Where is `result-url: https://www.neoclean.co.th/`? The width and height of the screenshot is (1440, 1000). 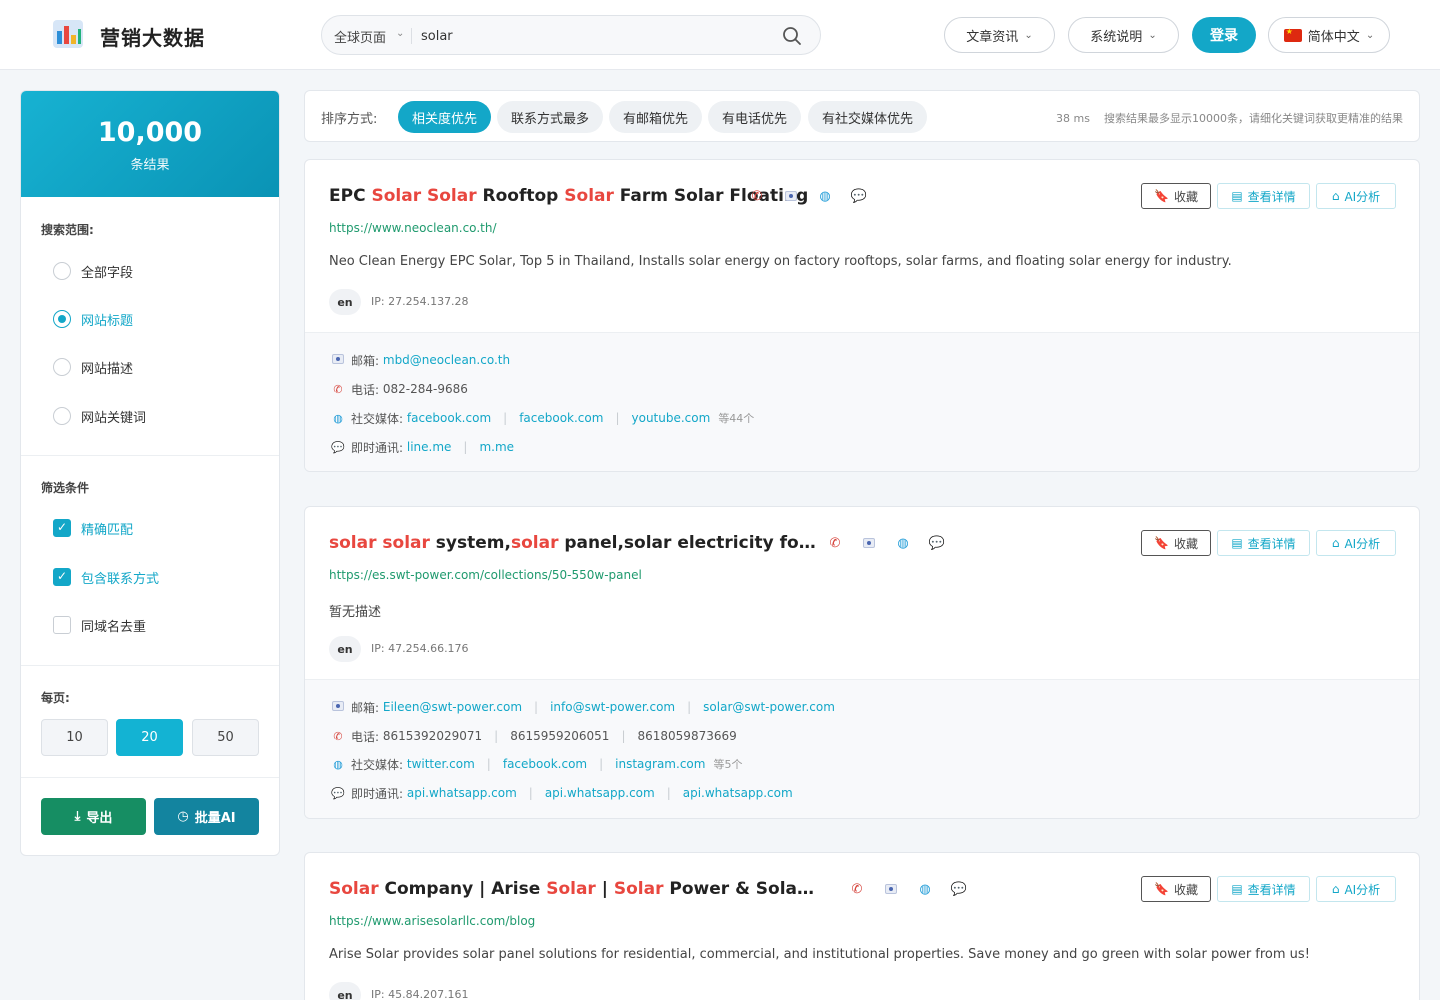 result-url: https://www.neoclean.co.th/ is located at coordinates (412, 228).